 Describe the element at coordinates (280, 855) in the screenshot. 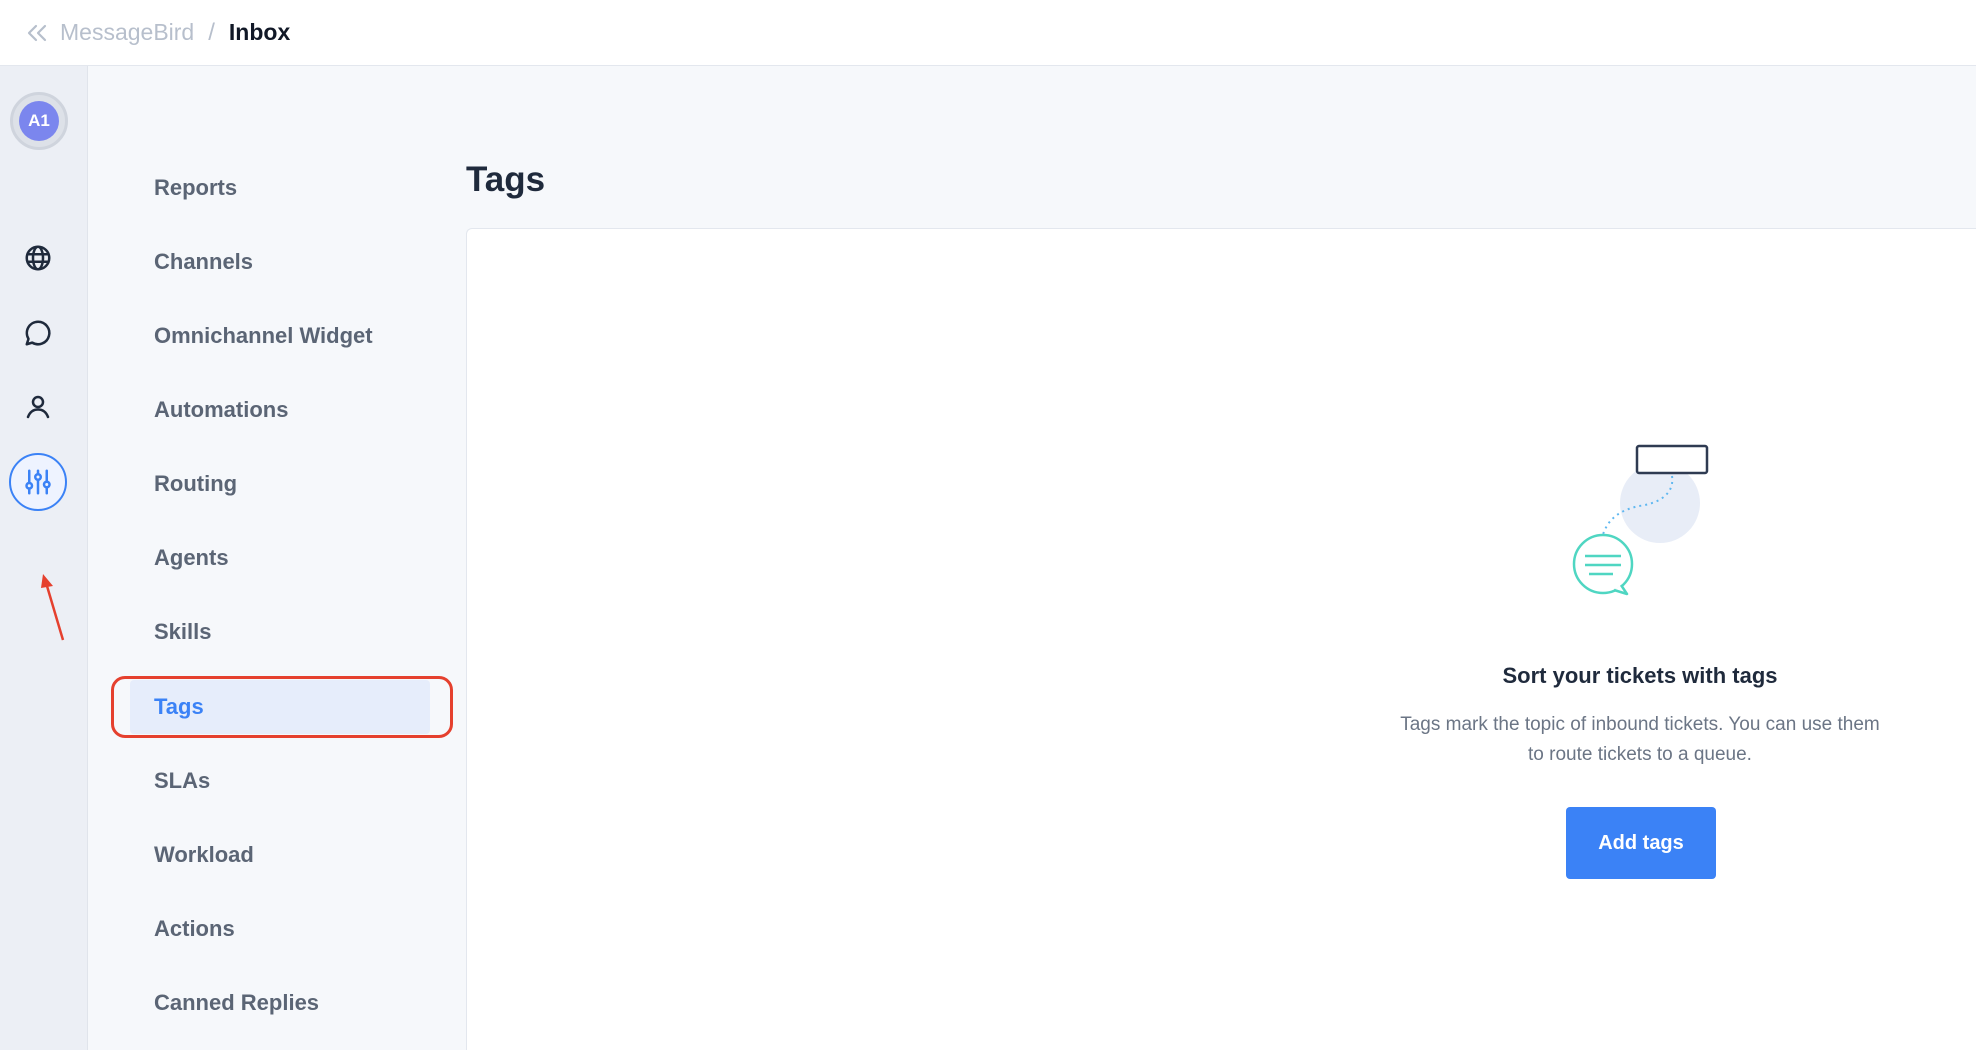

I see `nav-item-workload: Workload` at that location.